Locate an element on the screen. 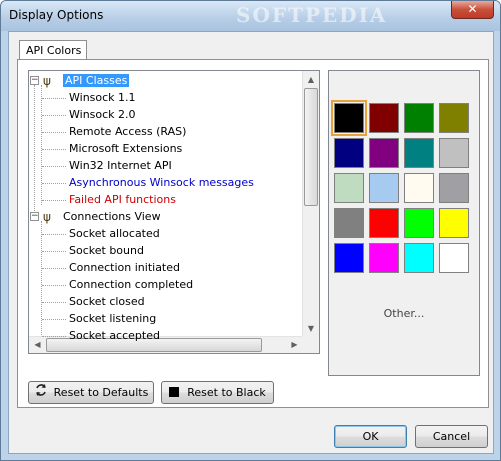 The height and width of the screenshot is (461, 501). scroll-left-arrow-icon: ◀ is located at coordinates (37, 345).